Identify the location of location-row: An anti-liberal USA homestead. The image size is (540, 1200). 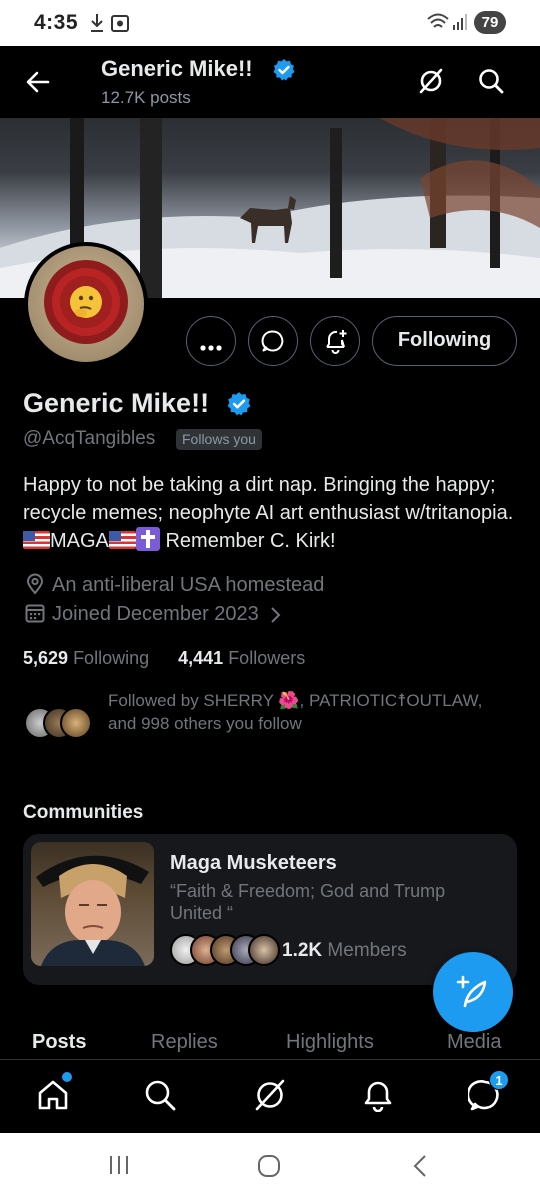
(174, 585).